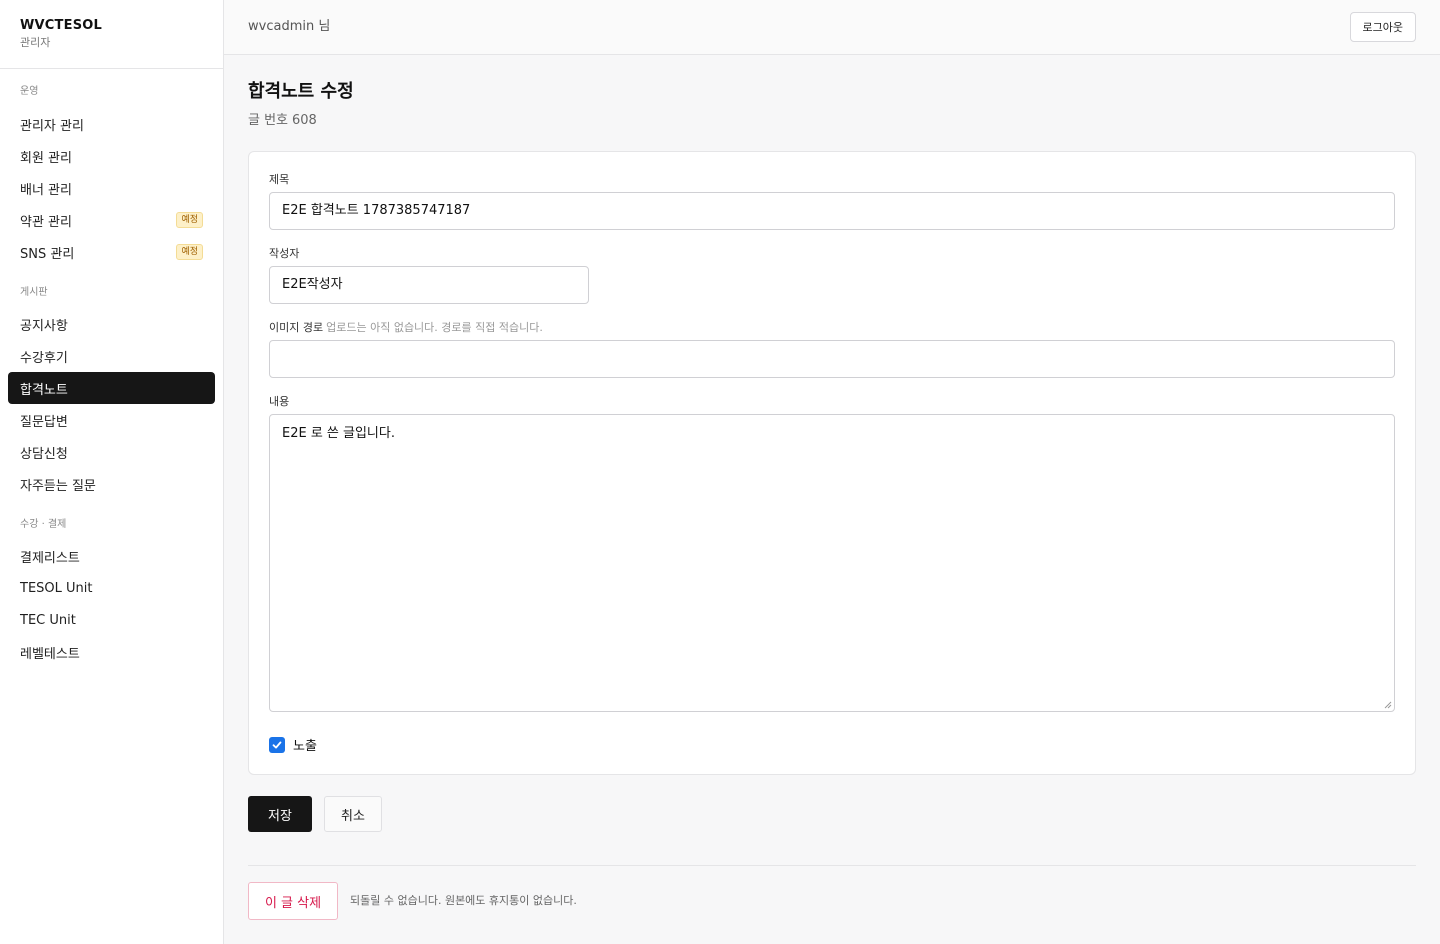  Describe the element at coordinates (279, 401) in the screenshot. I see `content-label: 내용` at that location.